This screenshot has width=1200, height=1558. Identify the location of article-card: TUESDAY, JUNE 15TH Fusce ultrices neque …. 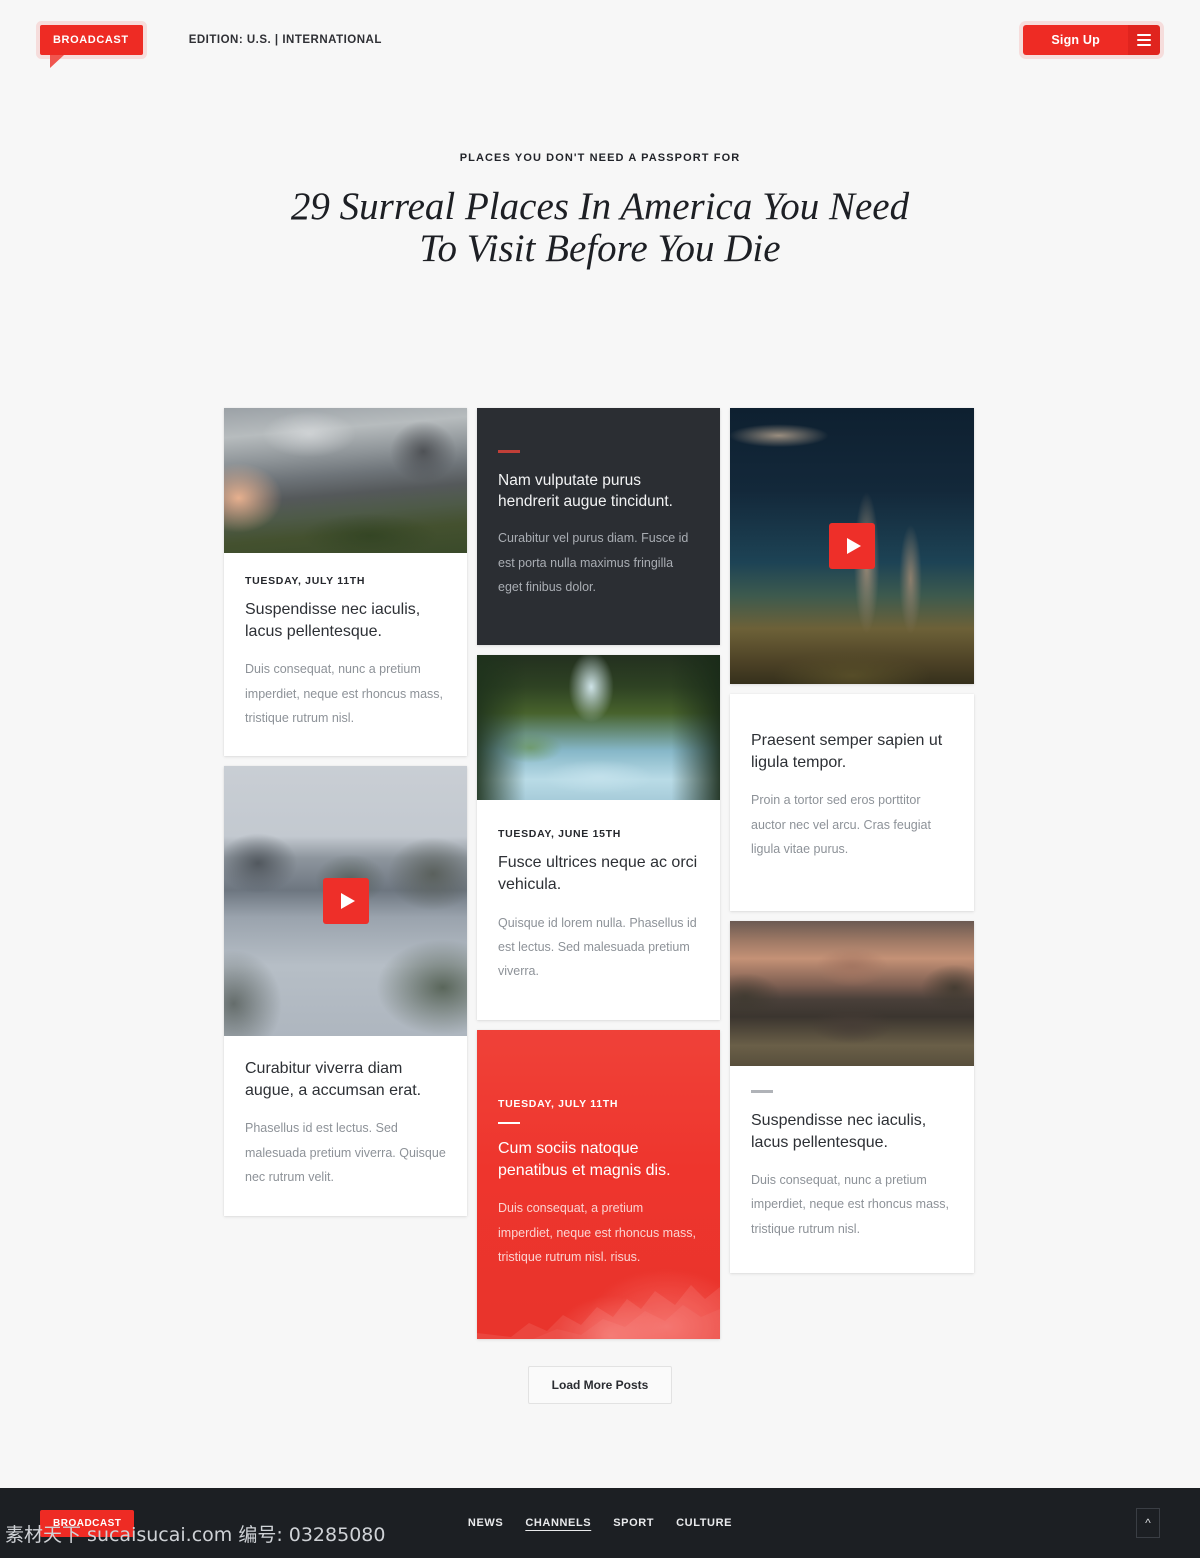
(598, 837).